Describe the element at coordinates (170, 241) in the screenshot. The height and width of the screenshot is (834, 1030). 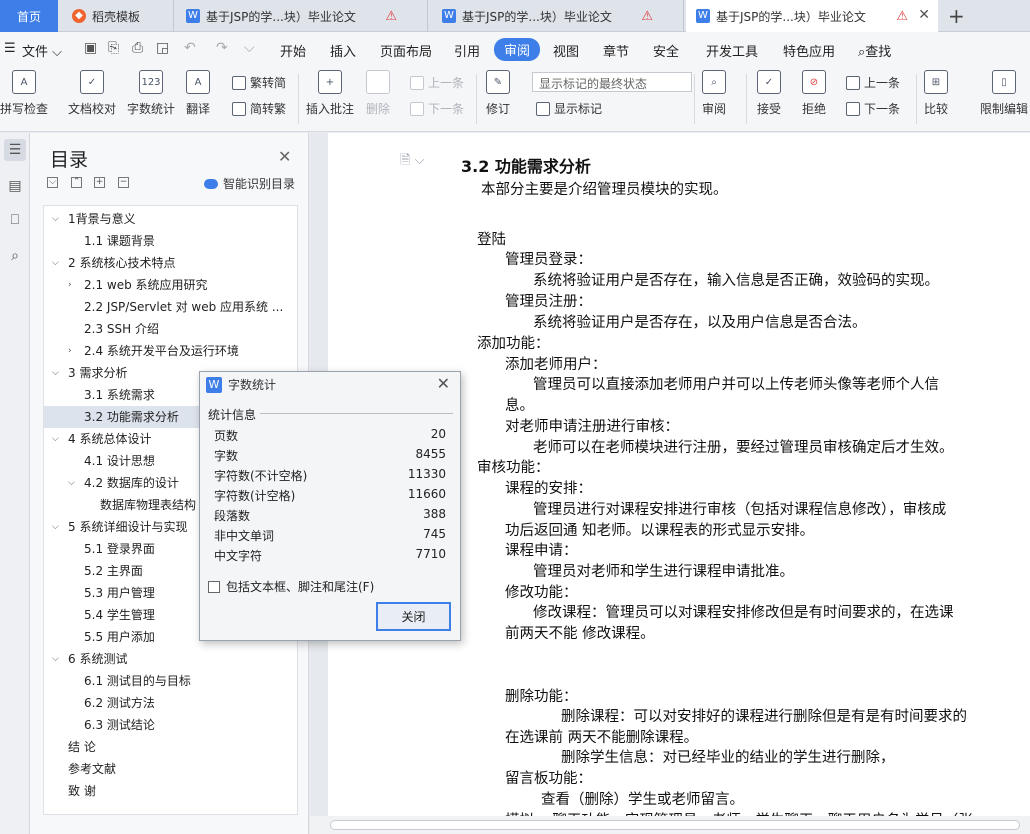
I see `toc-item: 1.1 课题背景` at that location.